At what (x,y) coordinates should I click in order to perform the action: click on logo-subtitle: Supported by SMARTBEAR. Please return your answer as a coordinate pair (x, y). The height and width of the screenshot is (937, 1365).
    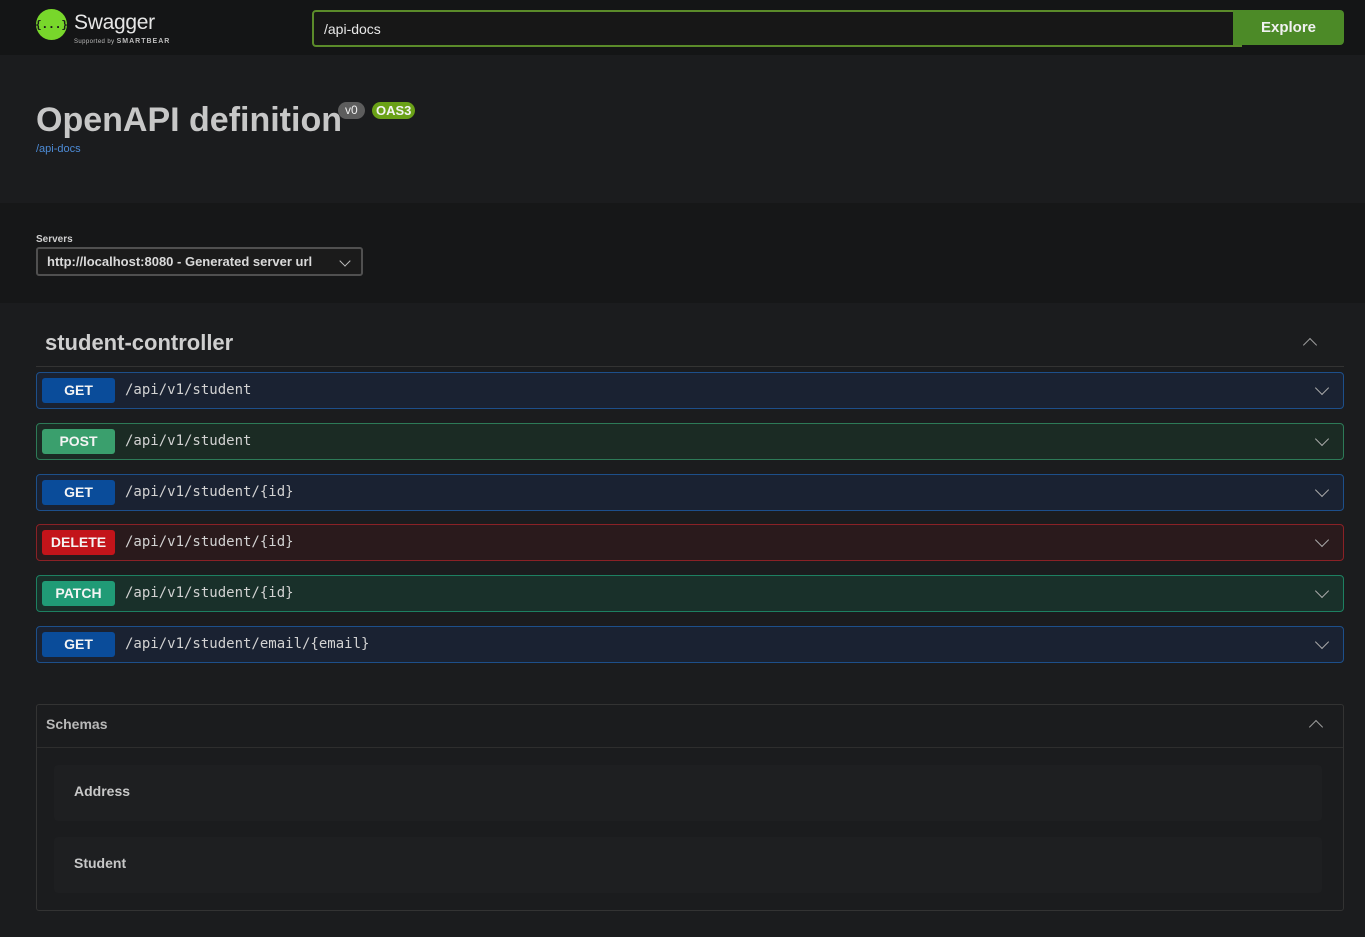
    Looking at the image, I should click on (122, 41).